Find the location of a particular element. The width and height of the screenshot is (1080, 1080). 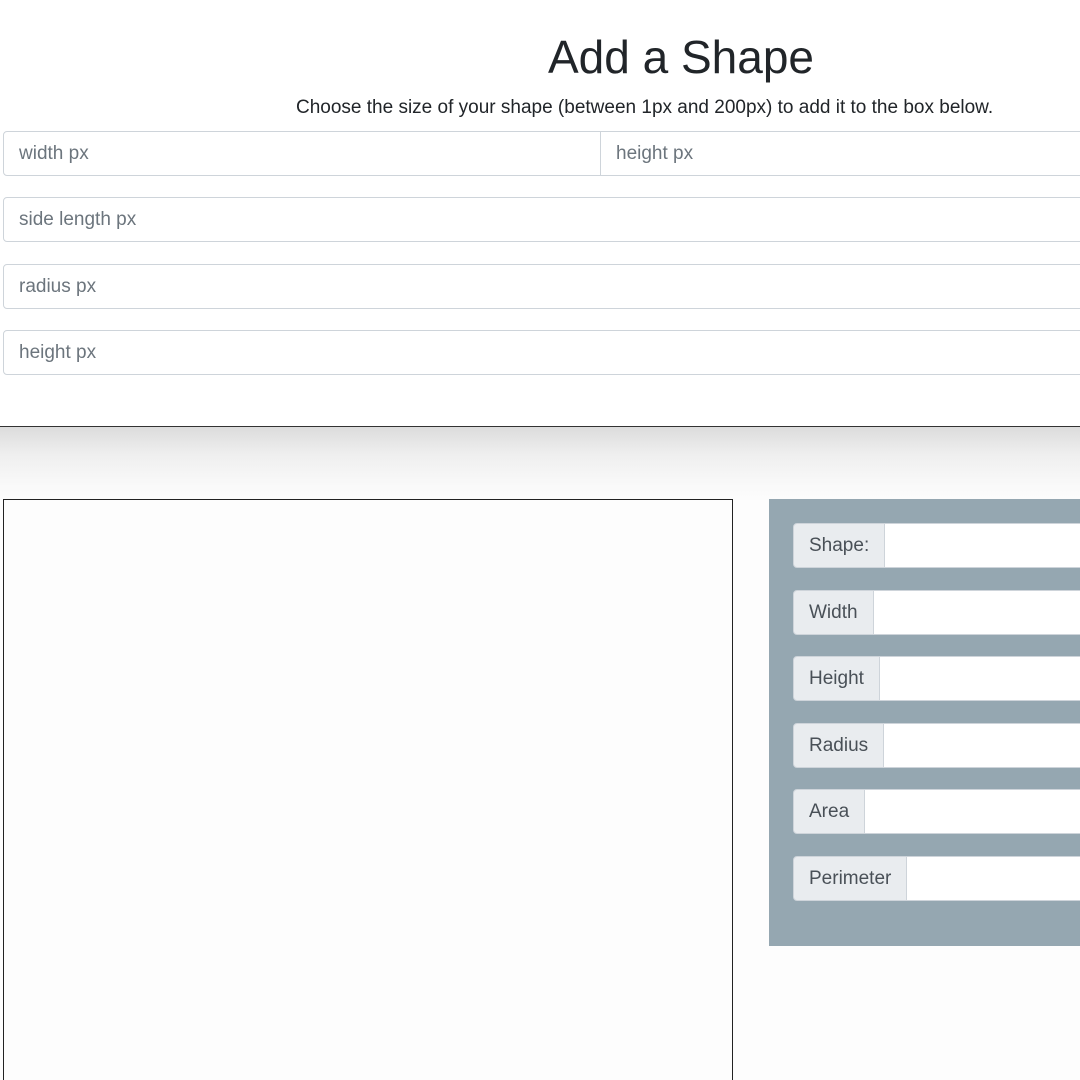

triangle-input-row is located at coordinates (541, 352).